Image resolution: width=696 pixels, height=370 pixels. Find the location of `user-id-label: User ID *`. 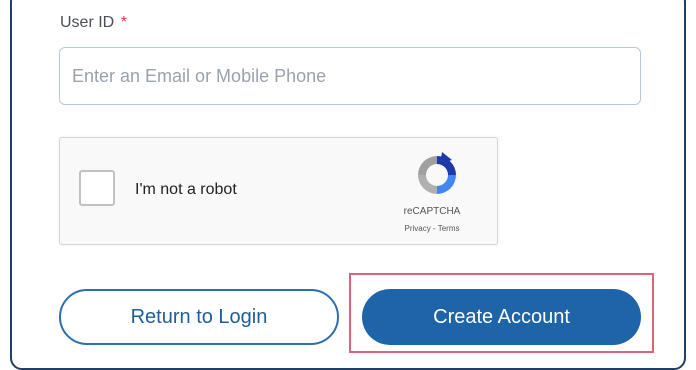

user-id-label: User ID * is located at coordinates (93, 23).